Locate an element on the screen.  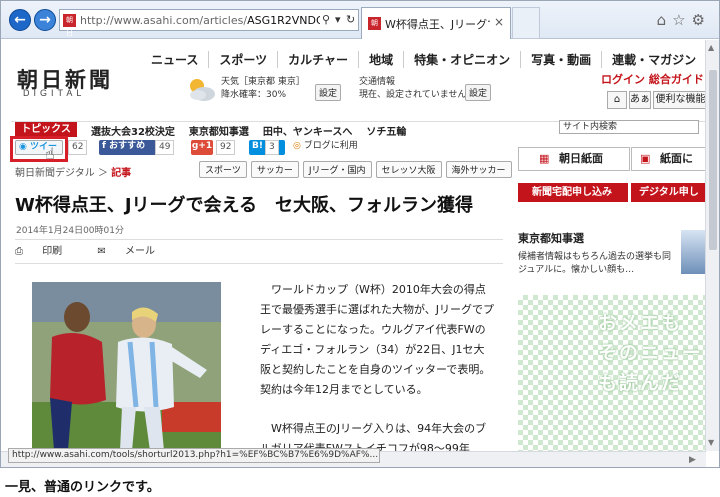
d-logo-icon: ▣ is located at coordinates (645, 158).